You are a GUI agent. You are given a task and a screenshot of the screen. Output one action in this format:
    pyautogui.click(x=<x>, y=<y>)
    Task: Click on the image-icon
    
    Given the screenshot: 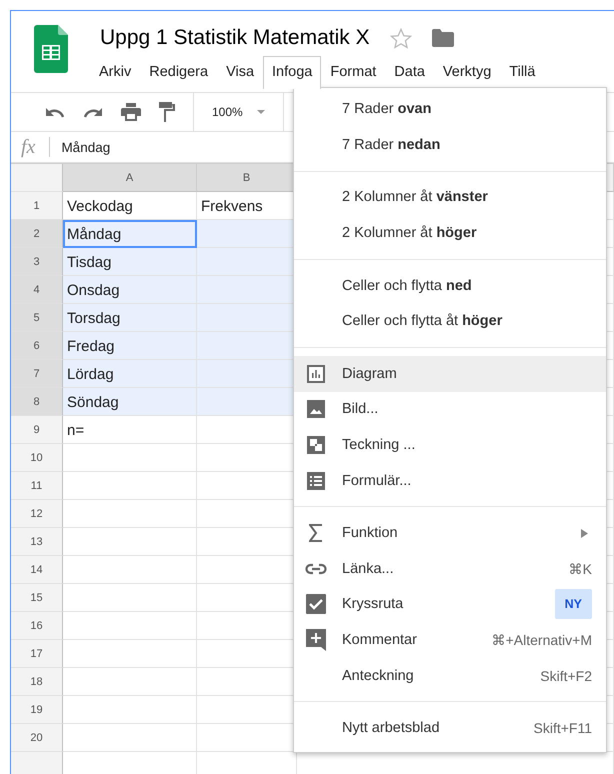 What is the action you would take?
    pyautogui.click(x=316, y=409)
    